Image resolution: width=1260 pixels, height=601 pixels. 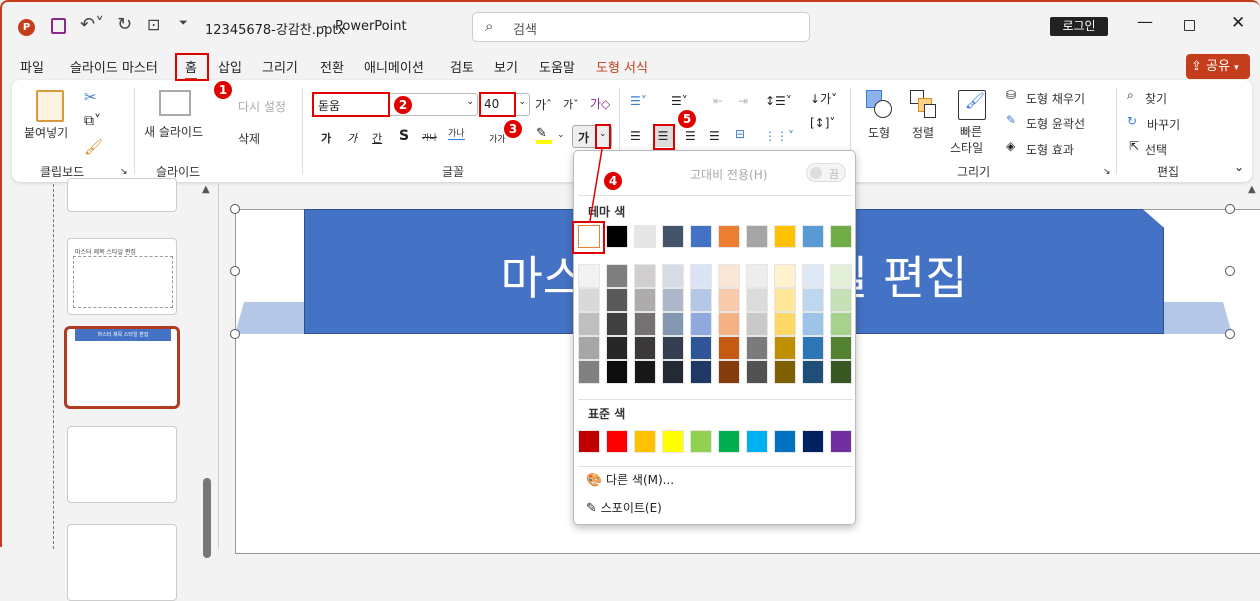 What do you see at coordinates (223, 90) in the screenshot?
I see `annotation-marker-1: 1` at bounding box center [223, 90].